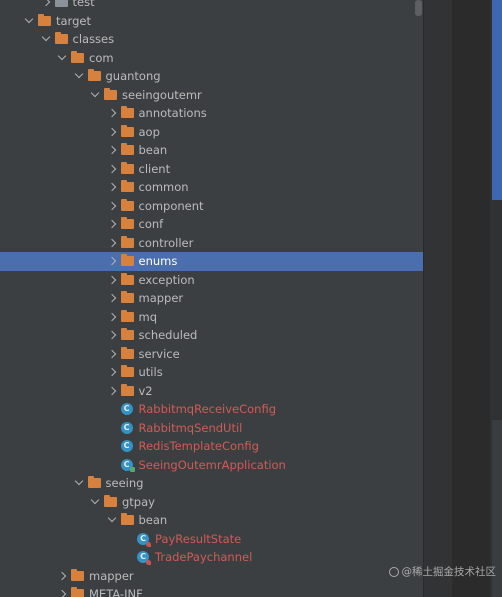 This screenshot has width=502, height=597. Describe the element at coordinates (211, 539) in the screenshot. I see `tree-row-payresultstate: C PayResultState` at that location.